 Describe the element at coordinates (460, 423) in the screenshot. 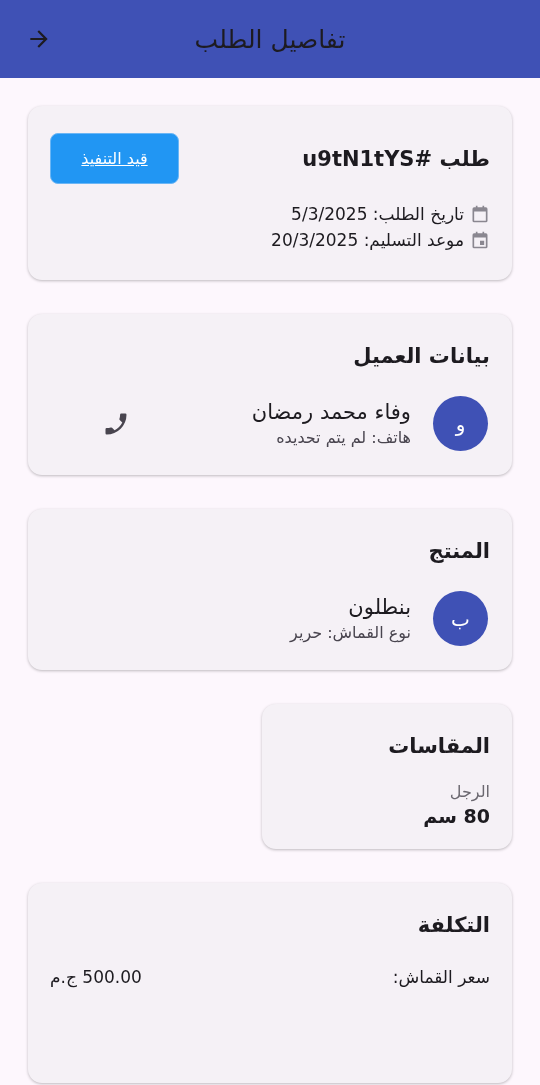

I see `avatar: و` at that location.